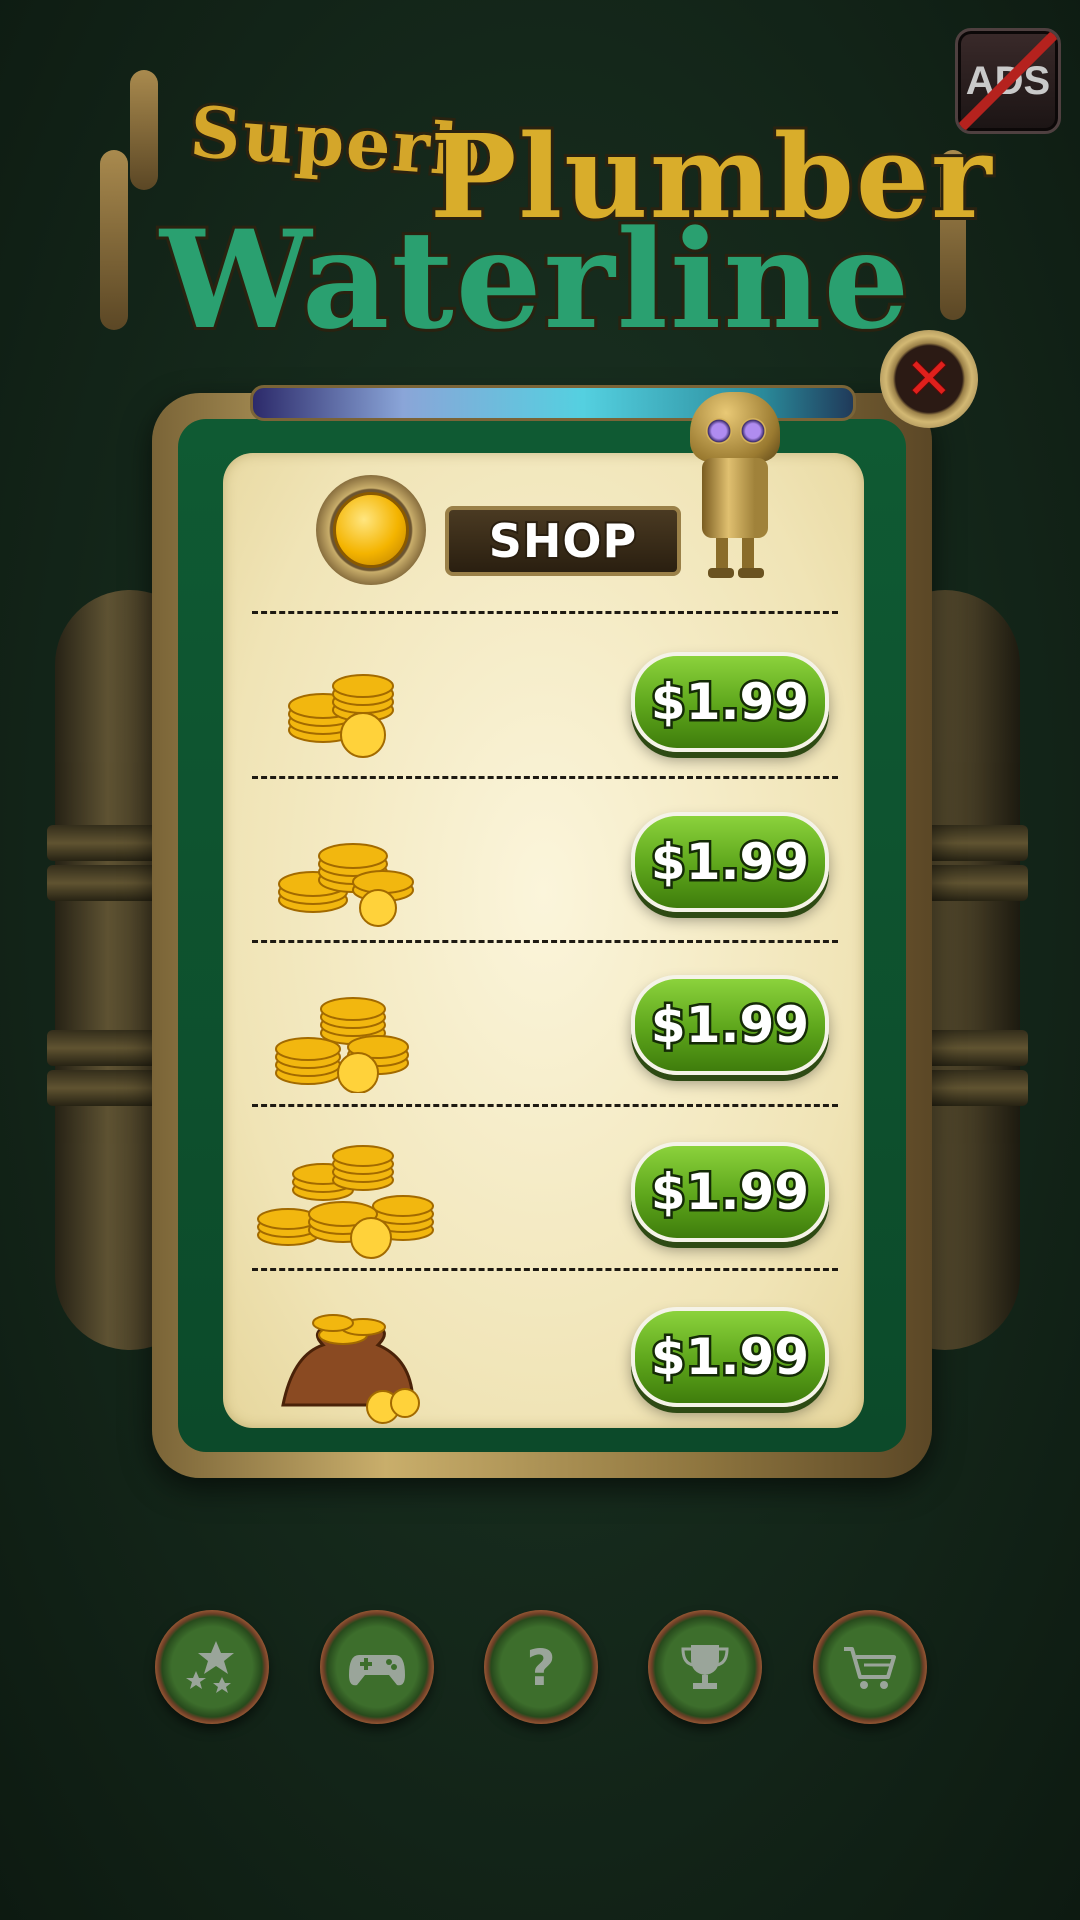 Image resolution: width=1080 pixels, height=1920 pixels. I want to click on help-icon: ?, so click(540, 1668).